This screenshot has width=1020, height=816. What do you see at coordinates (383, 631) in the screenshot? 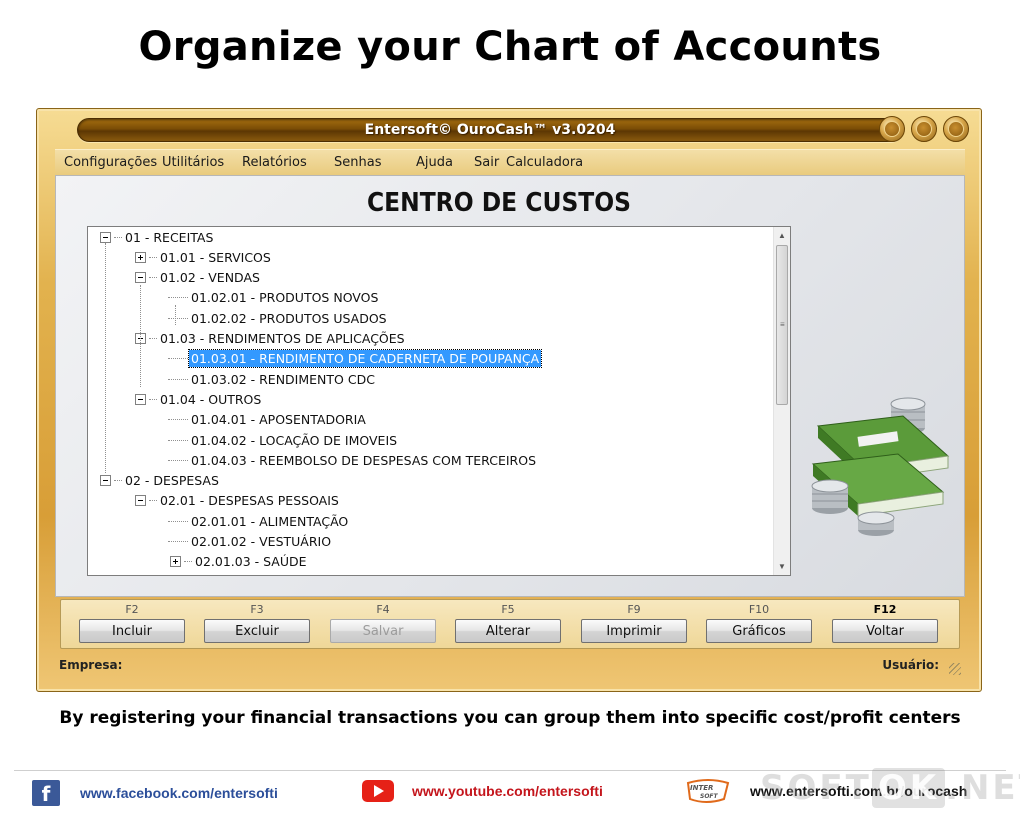
I see `salvar-button: Salvar` at bounding box center [383, 631].